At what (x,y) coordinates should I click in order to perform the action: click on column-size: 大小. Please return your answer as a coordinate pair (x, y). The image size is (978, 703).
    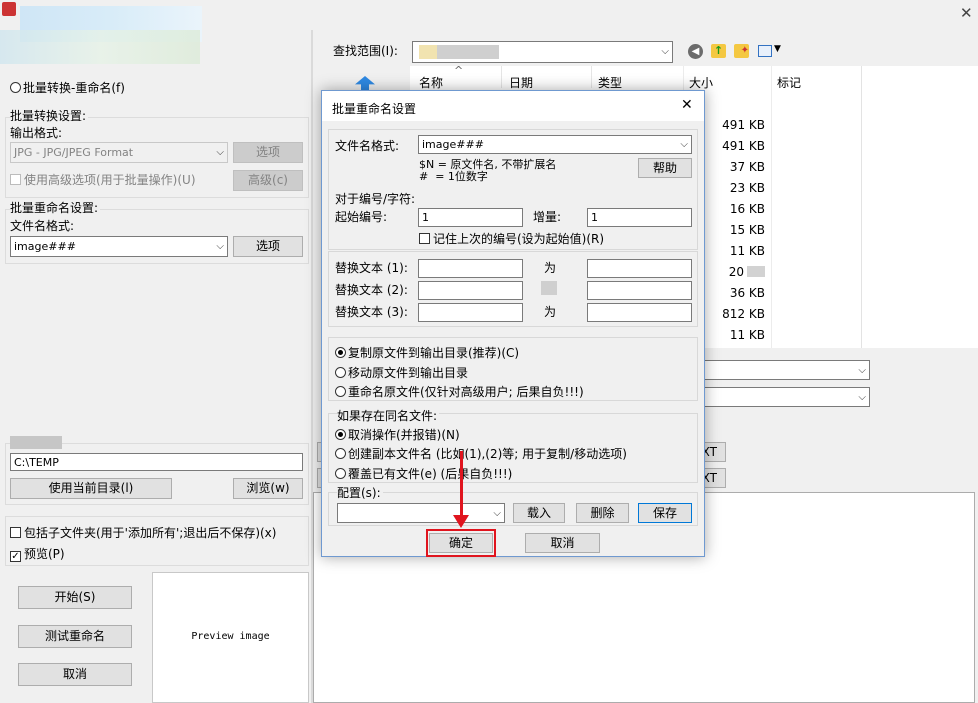
    Looking at the image, I should click on (701, 82).